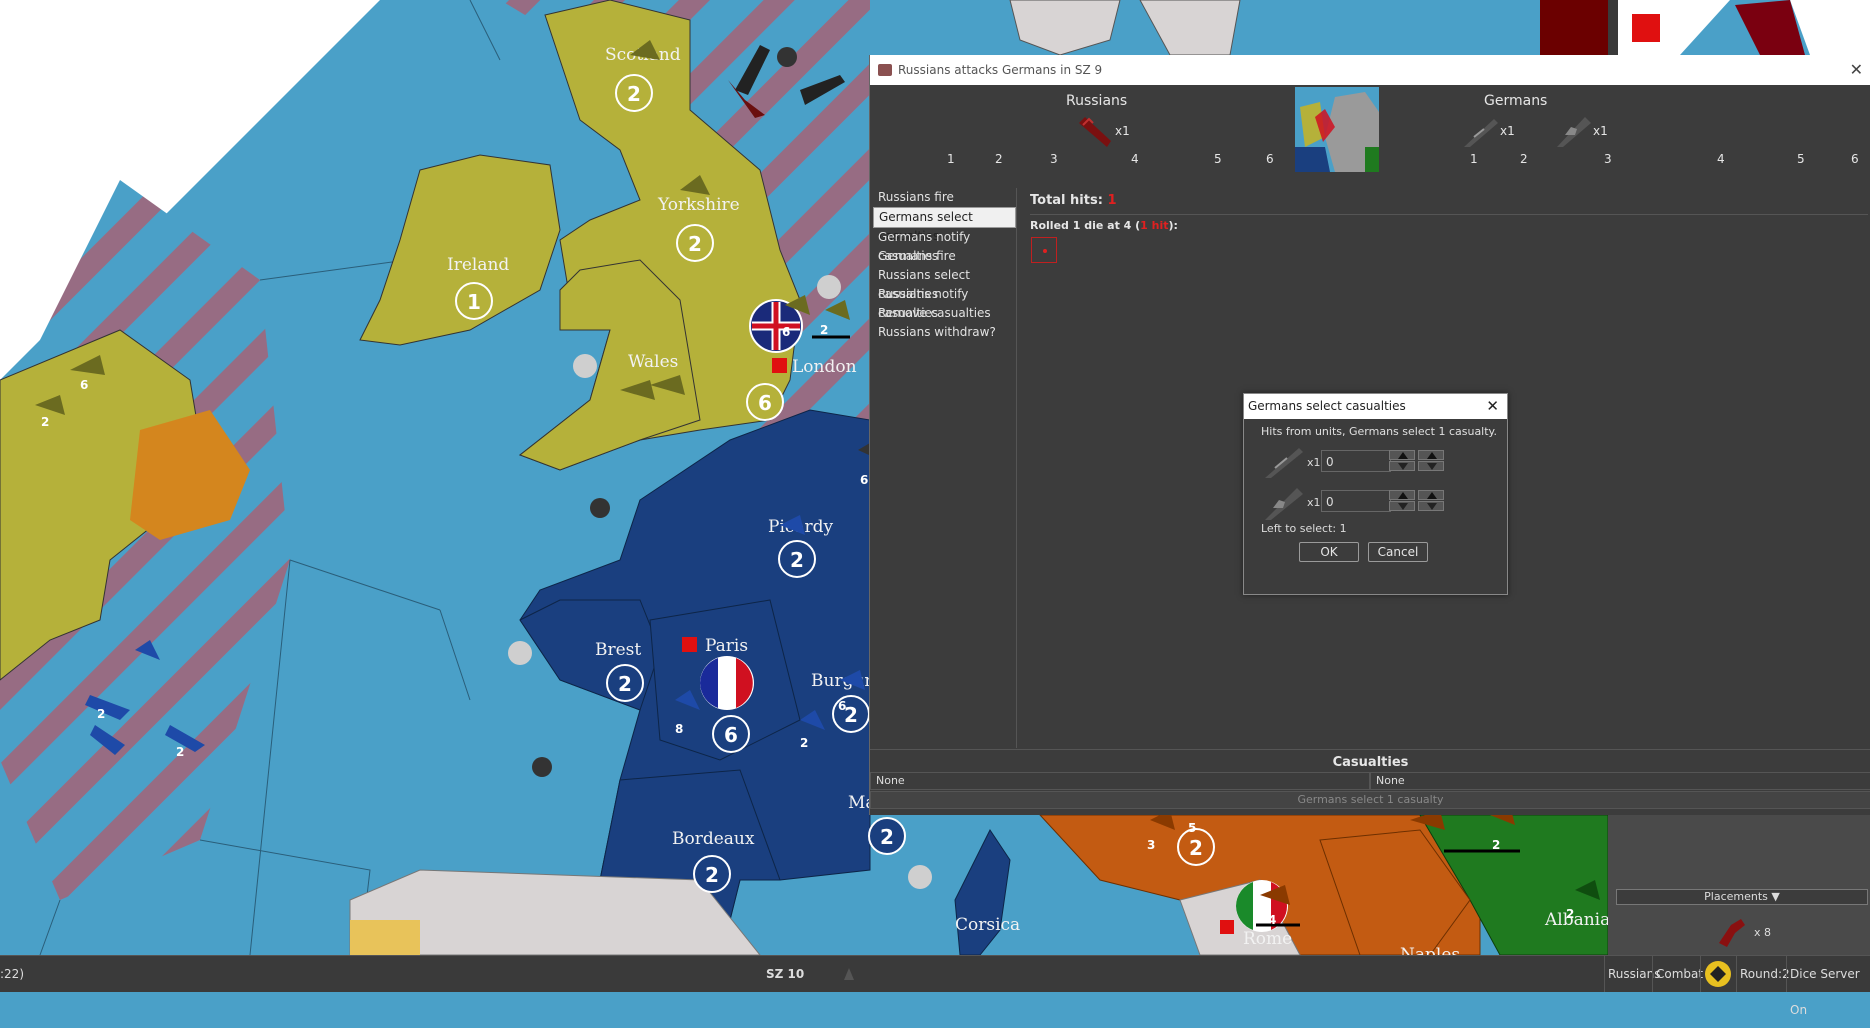 The image size is (1870, 1028). I want to click on label-yorkshire: Yorkshire, so click(698, 205).